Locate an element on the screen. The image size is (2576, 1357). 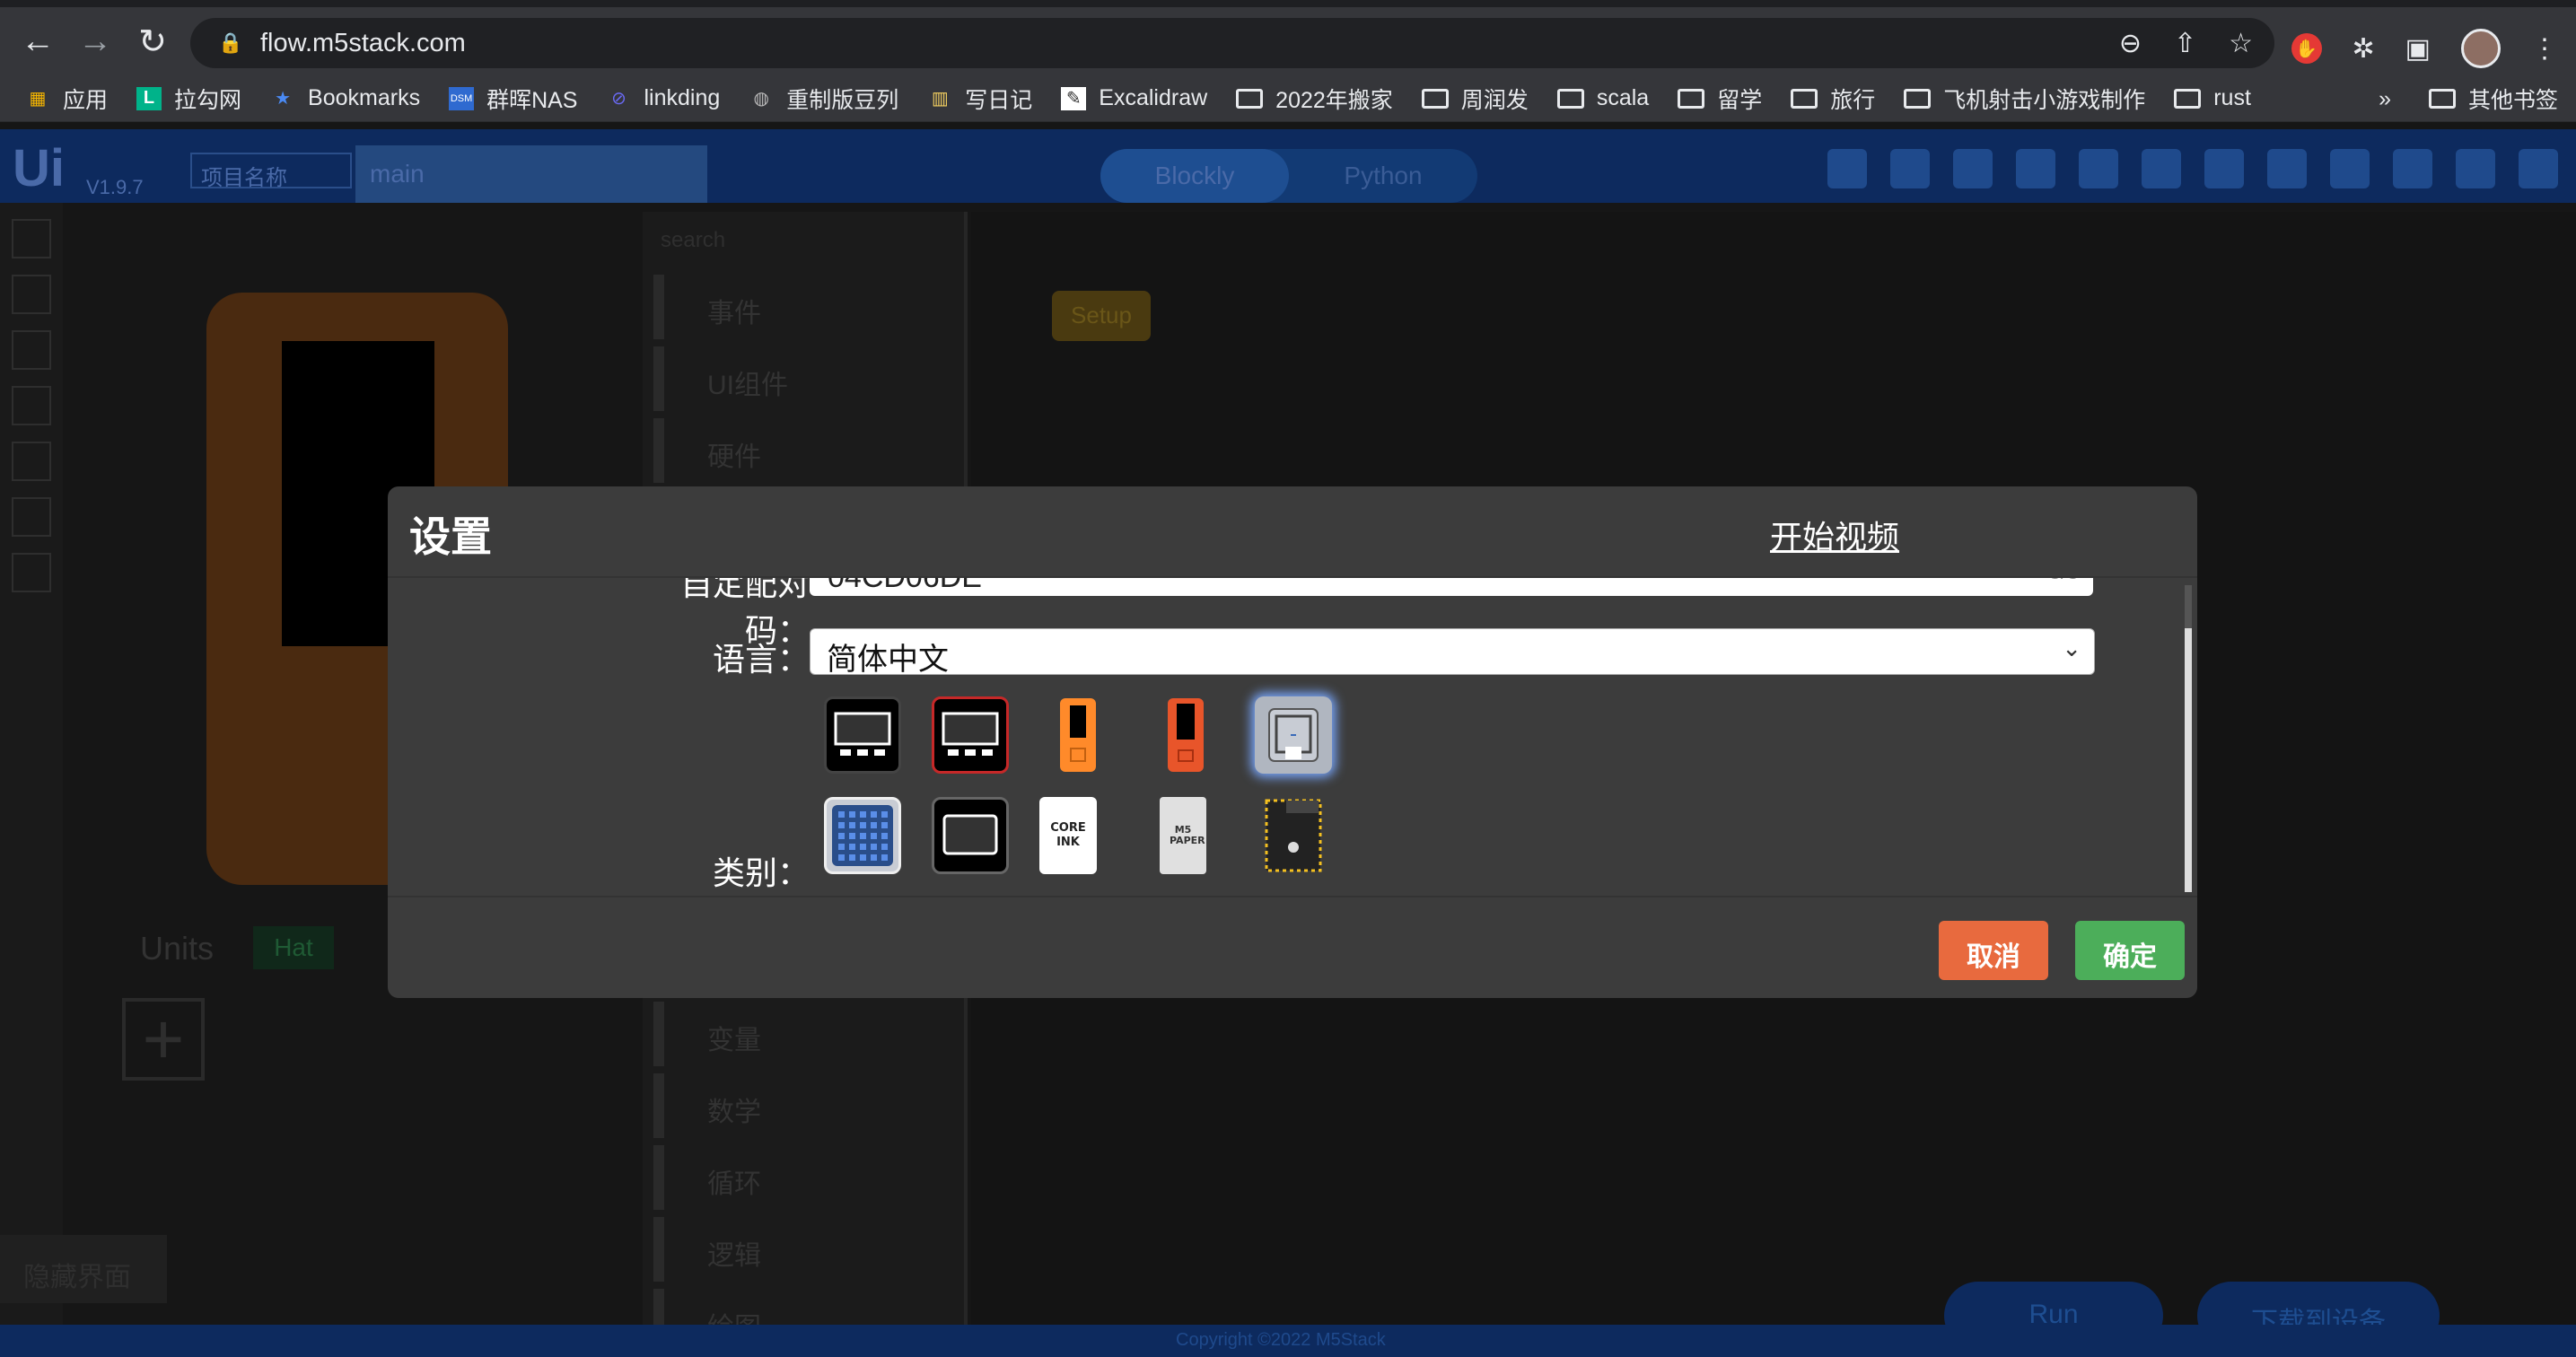
user-icon is located at coordinates (1847, 168).